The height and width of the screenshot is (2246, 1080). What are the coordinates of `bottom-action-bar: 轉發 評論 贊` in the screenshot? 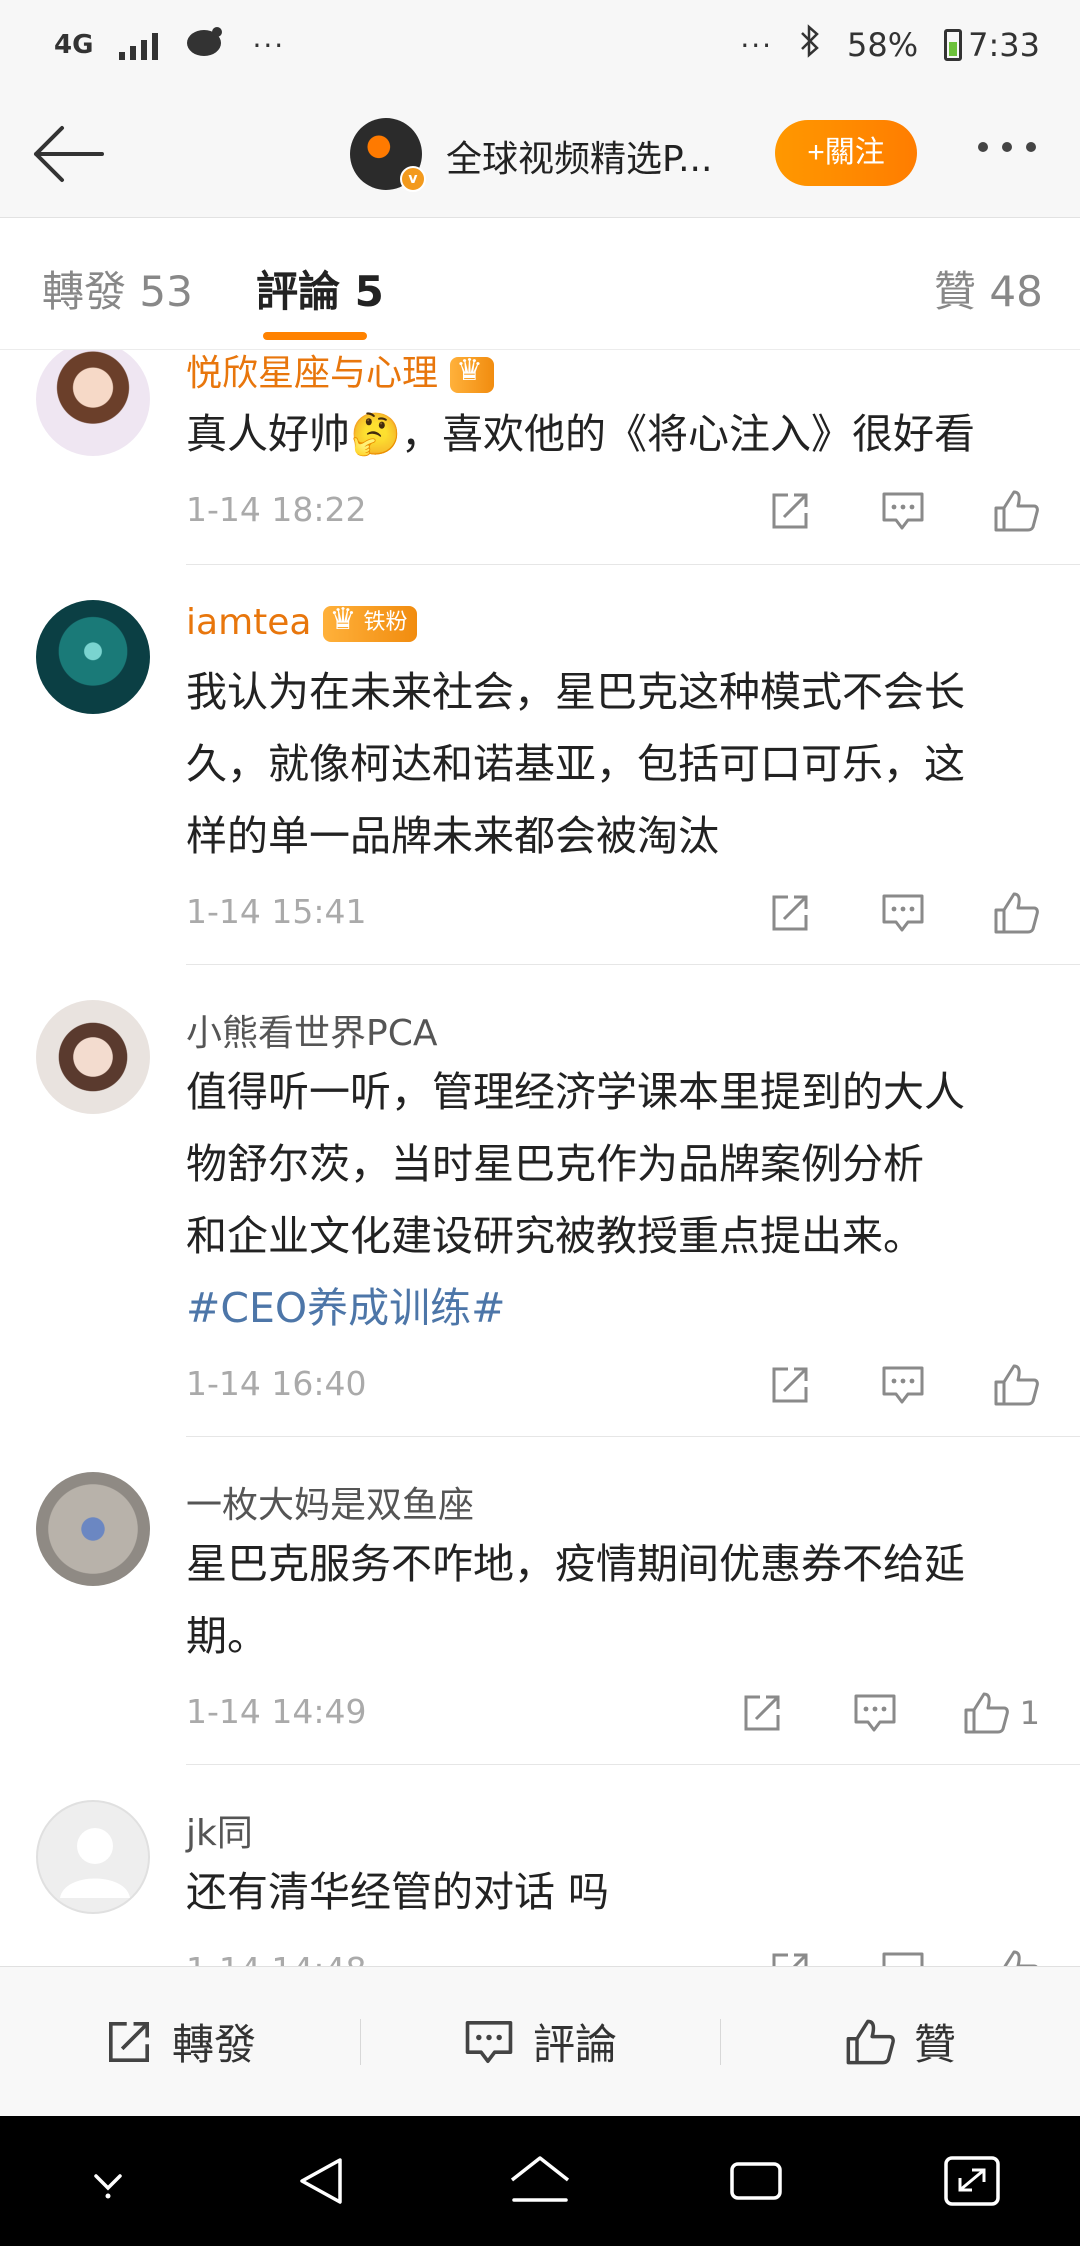 It's located at (540, 2041).